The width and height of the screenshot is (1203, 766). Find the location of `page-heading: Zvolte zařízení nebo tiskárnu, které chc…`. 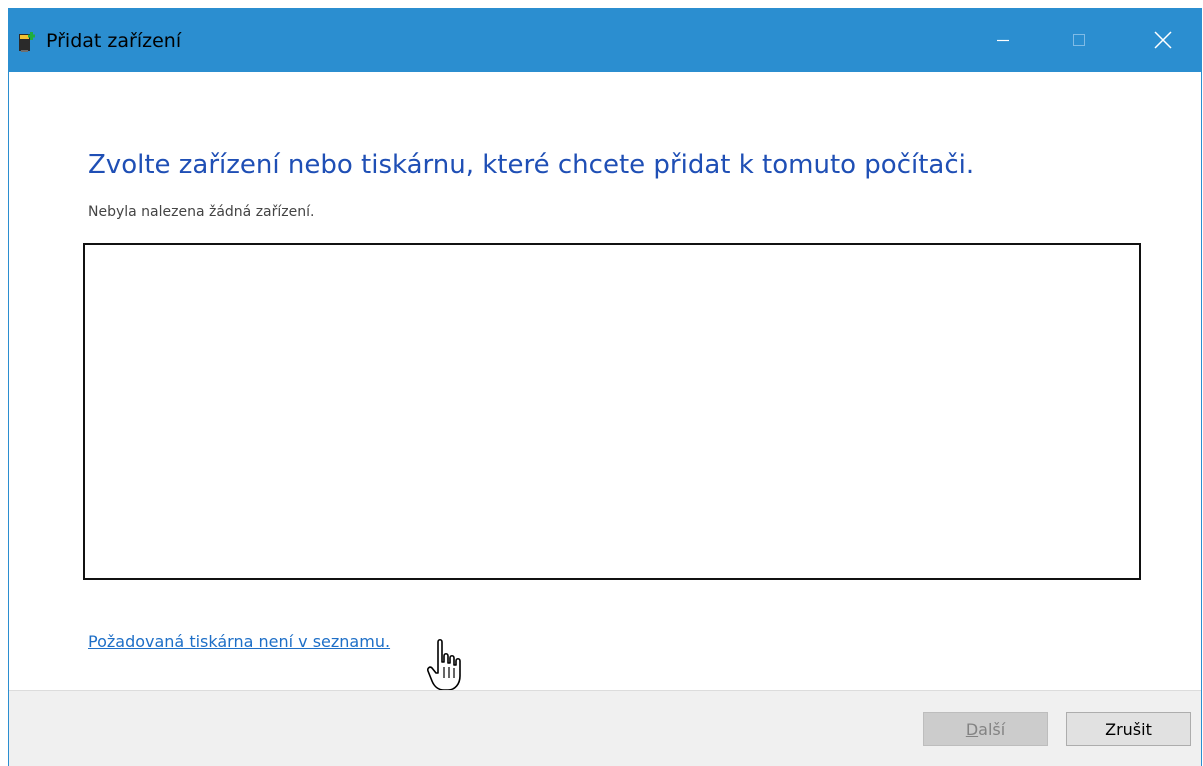

page-heading: Zvolte zařízení nebo tiskárnu, které chc… is located at coordinates (531, 165).